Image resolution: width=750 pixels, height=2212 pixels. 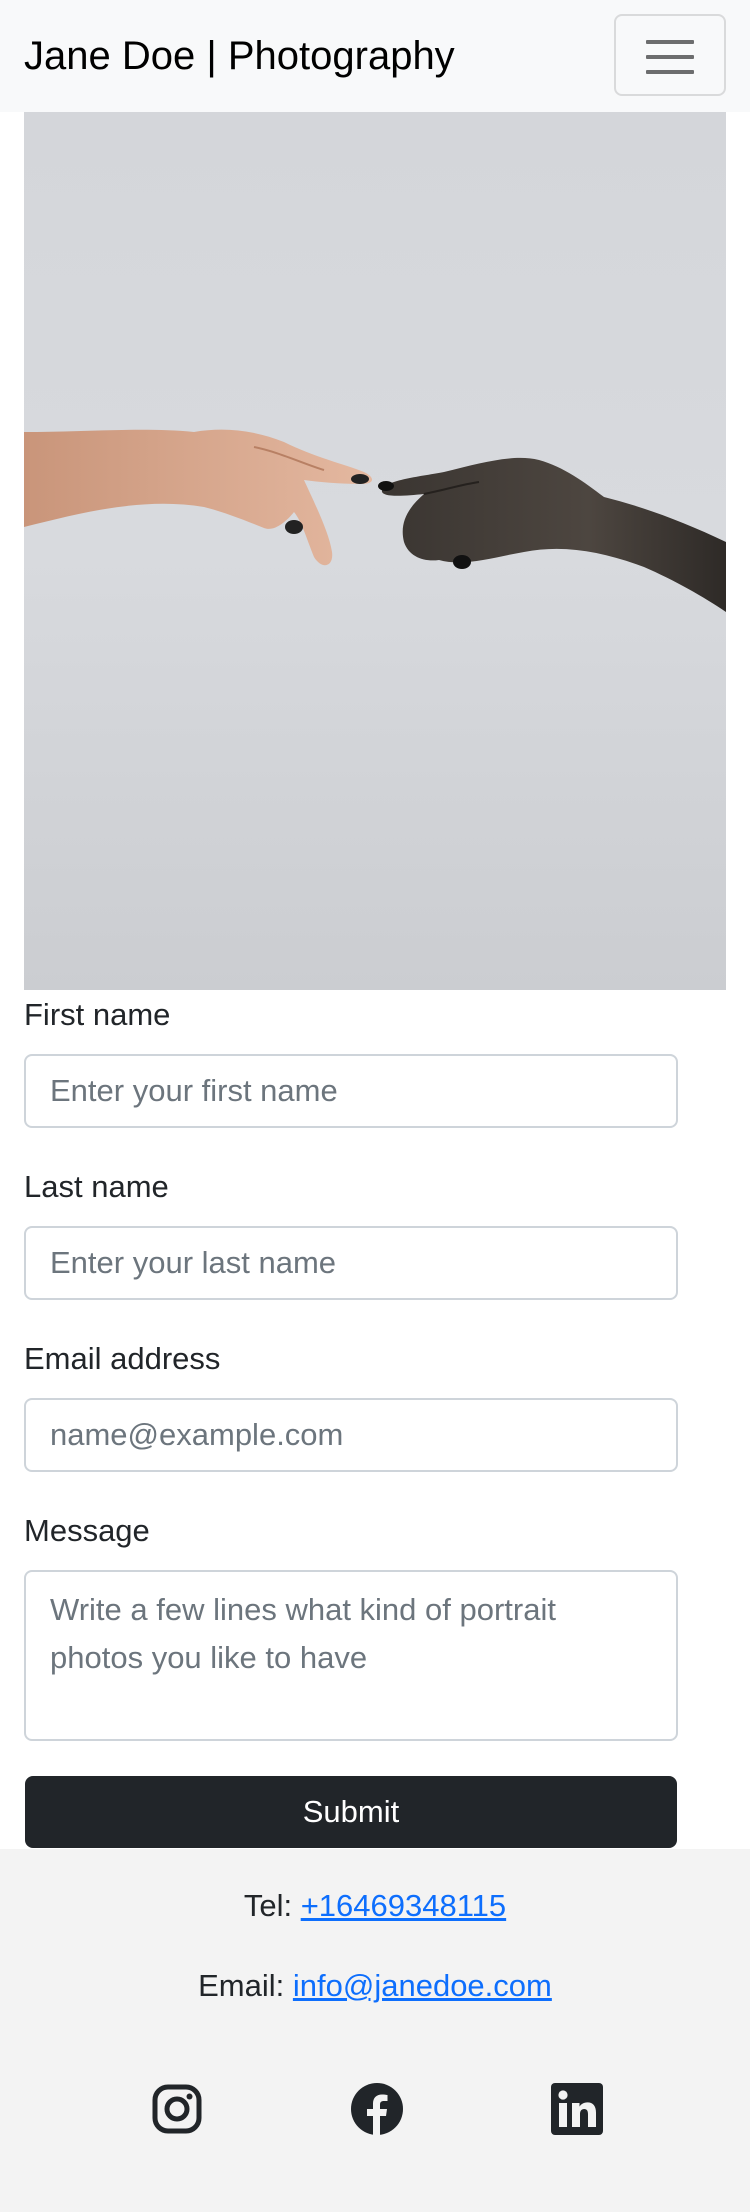 I want to click on email-label: Email address, so click(x=122, y=1358).